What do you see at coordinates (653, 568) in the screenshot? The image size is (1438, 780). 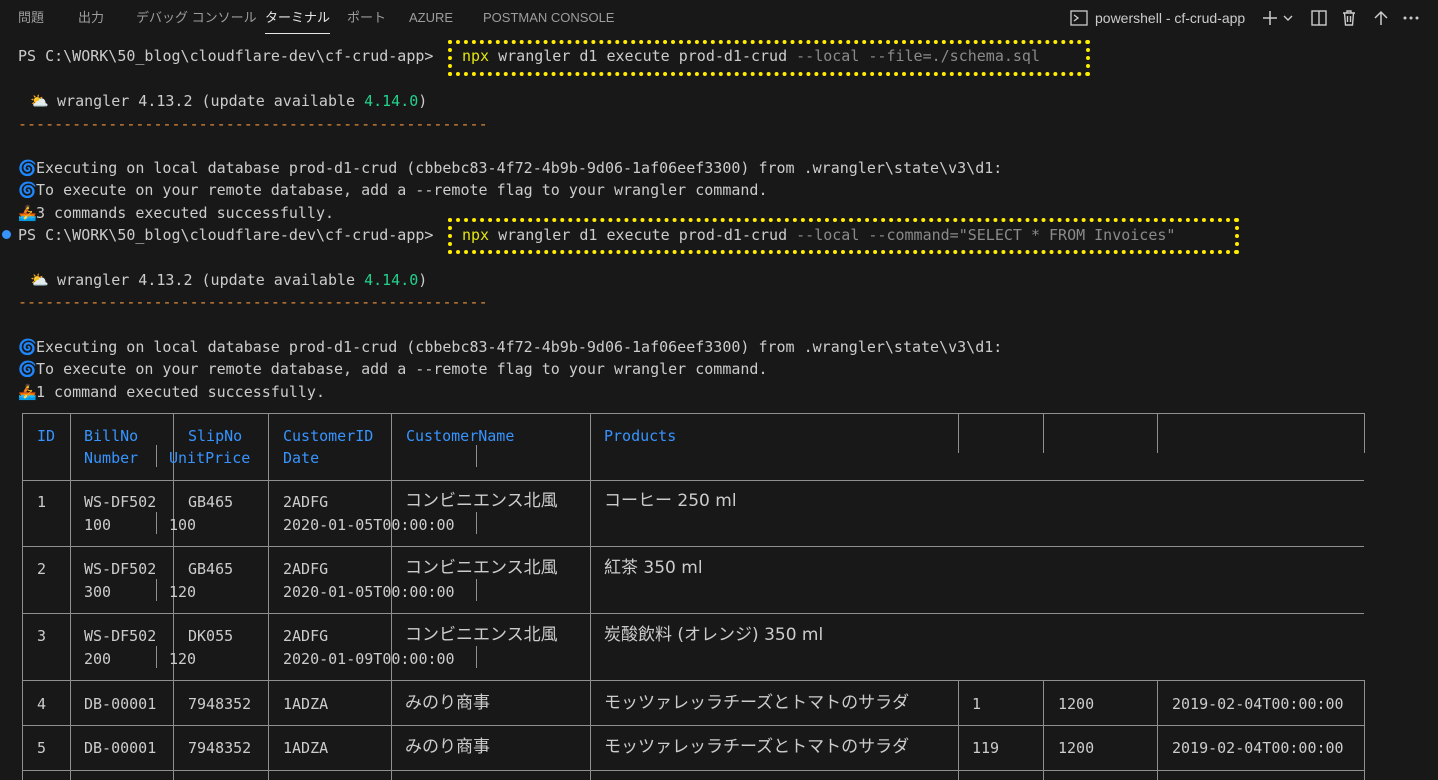 I see `cell-product: 紅茶 350 ml` at bounding box center [653, 568].